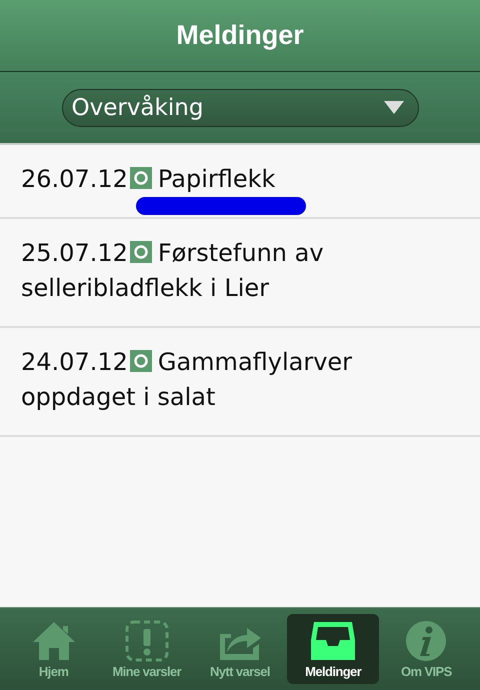 The image size is (480, 690). I want to click on tab: Mine varsler, so click(146, 649).